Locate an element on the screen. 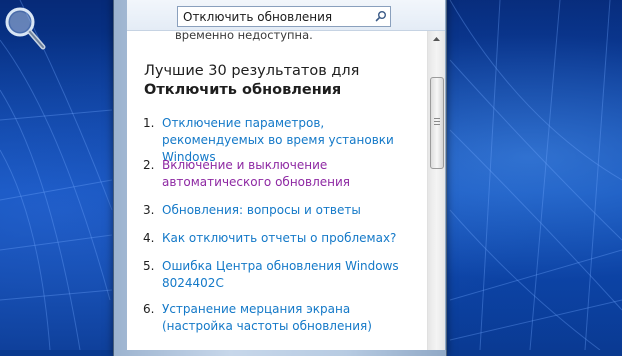 This screenshot has height=356, width=622. result-number: 4. is located at coordinates (149, 238).